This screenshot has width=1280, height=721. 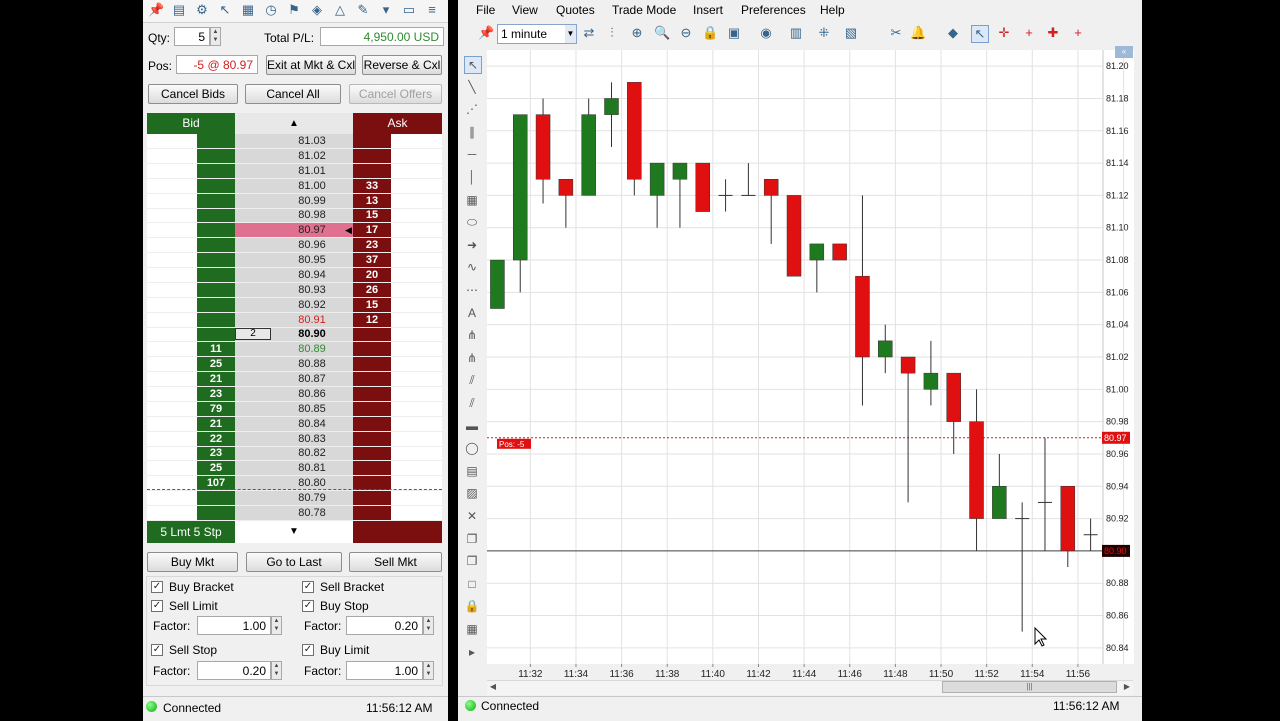 I want to click on y-tick-label: 81.06, so click(x=1117, y=292).